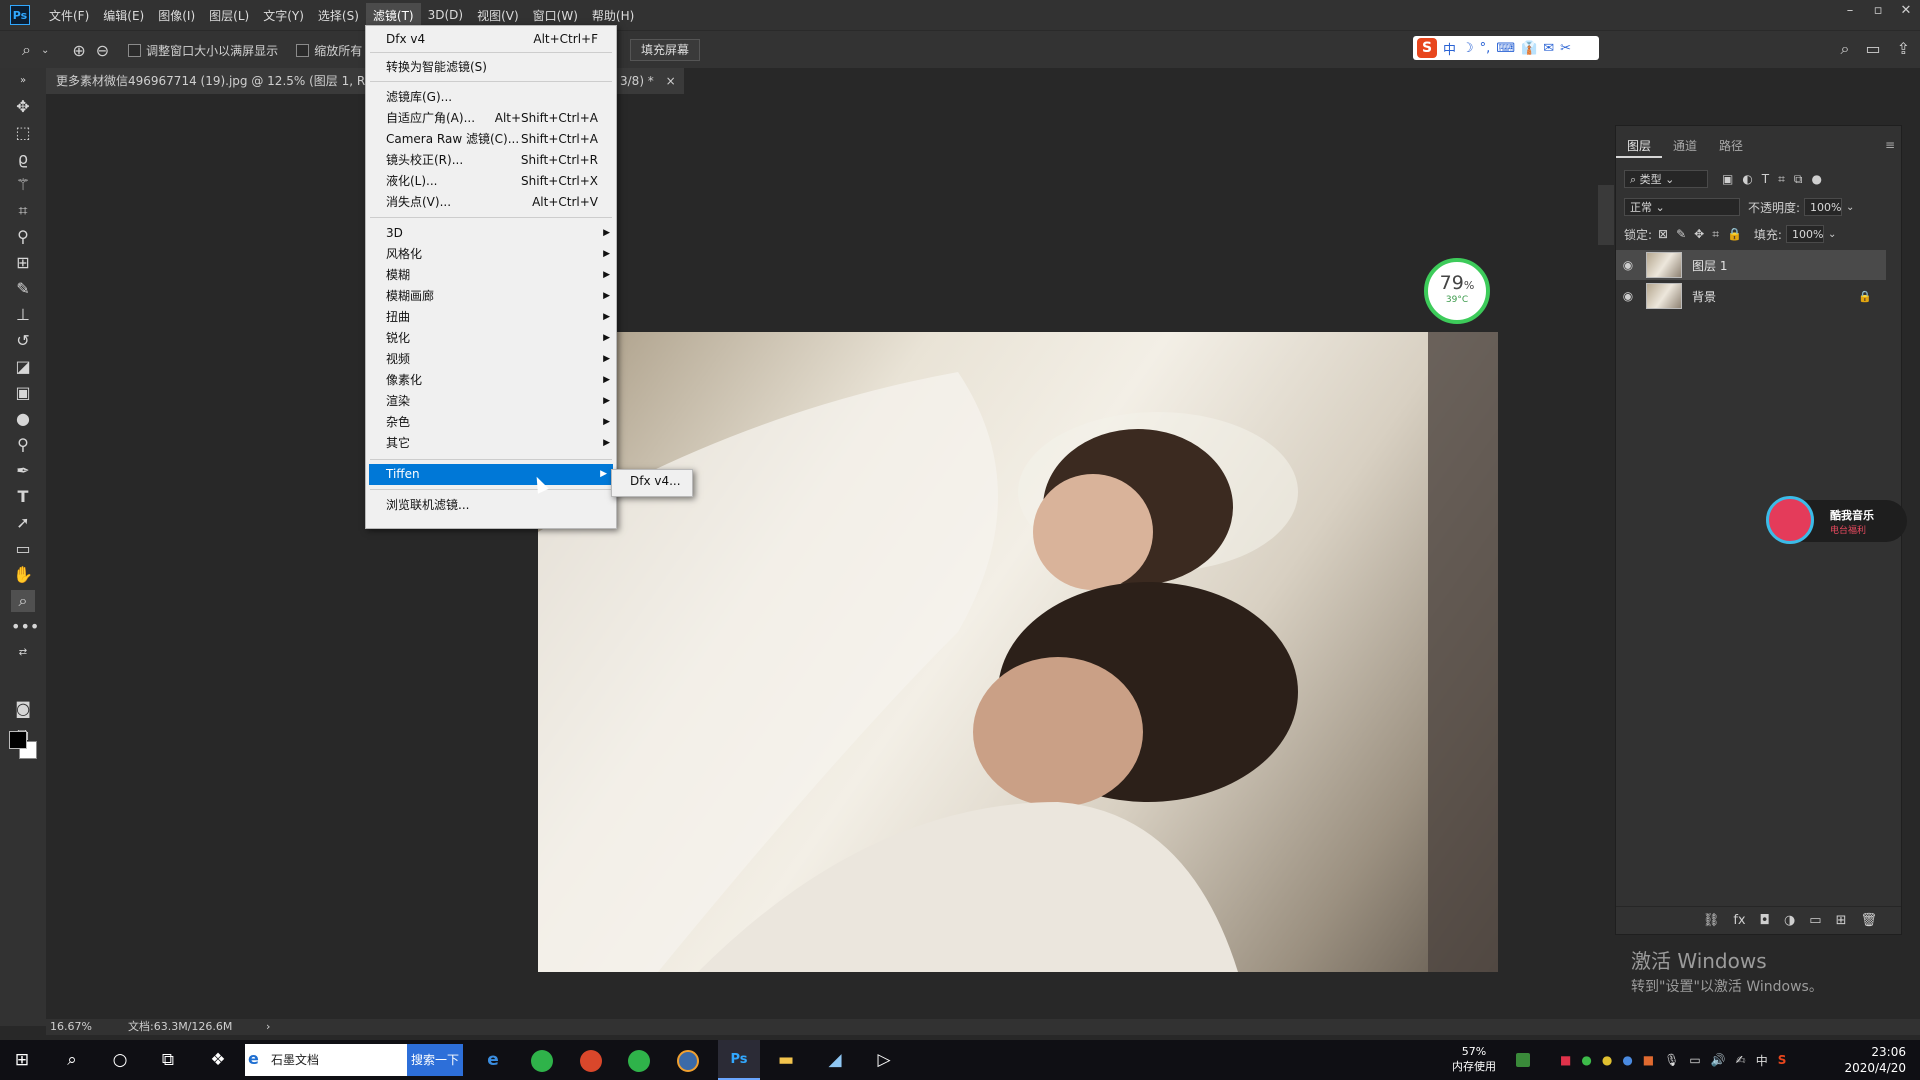 The width and height of the screenshot is (1920, 1080). Describe the element at coordinates (69, 15) in the screenshot. I see `menu-file: 文件(F)` at that location.